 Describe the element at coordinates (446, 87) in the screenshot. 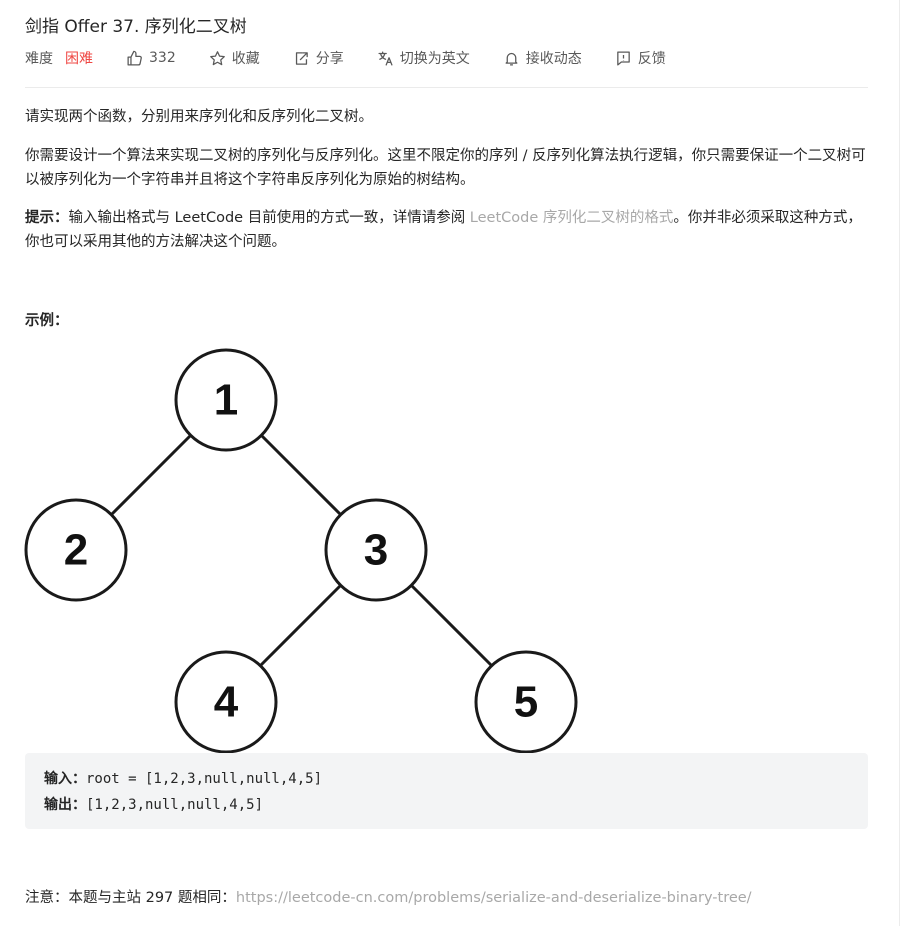

I see `header-divider` at that location.